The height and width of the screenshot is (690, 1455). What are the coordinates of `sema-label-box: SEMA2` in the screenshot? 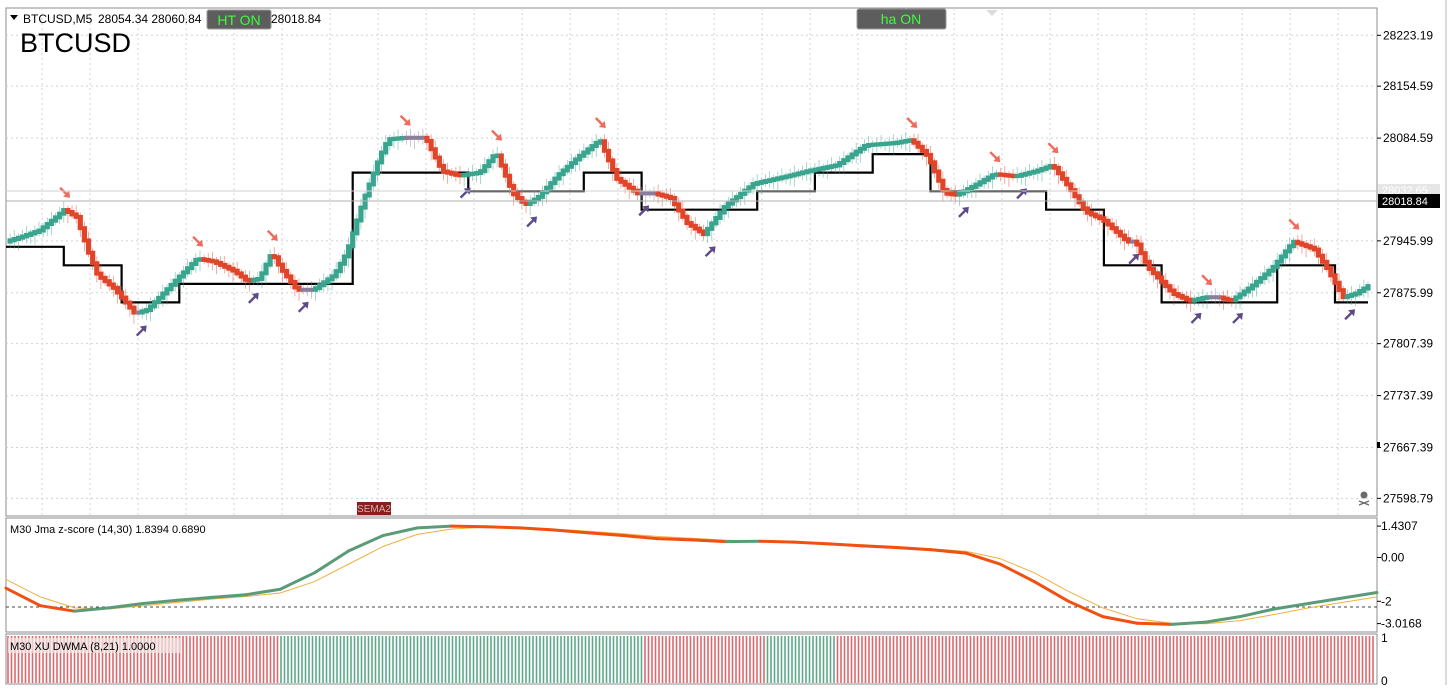 It's located at (374, 508).